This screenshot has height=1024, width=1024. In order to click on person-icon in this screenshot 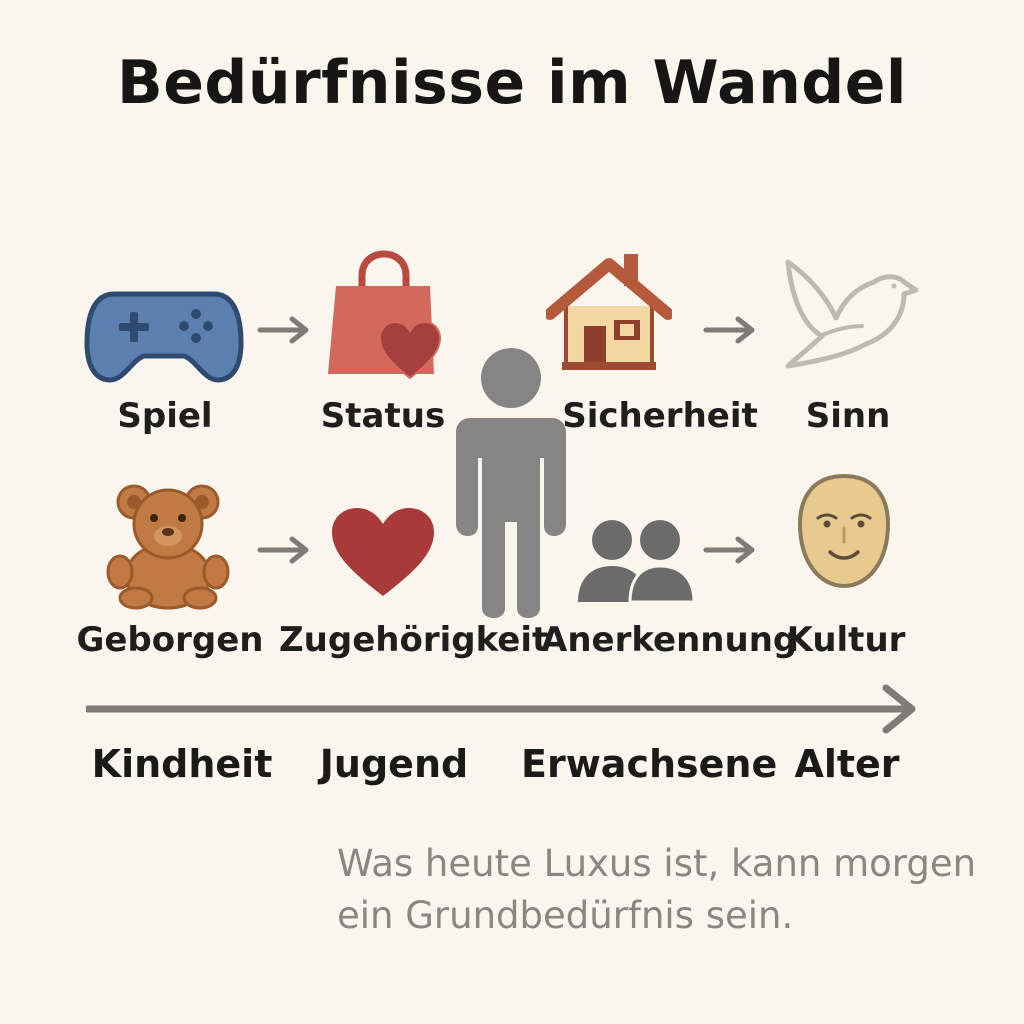, I will do `click(511, 483)`.